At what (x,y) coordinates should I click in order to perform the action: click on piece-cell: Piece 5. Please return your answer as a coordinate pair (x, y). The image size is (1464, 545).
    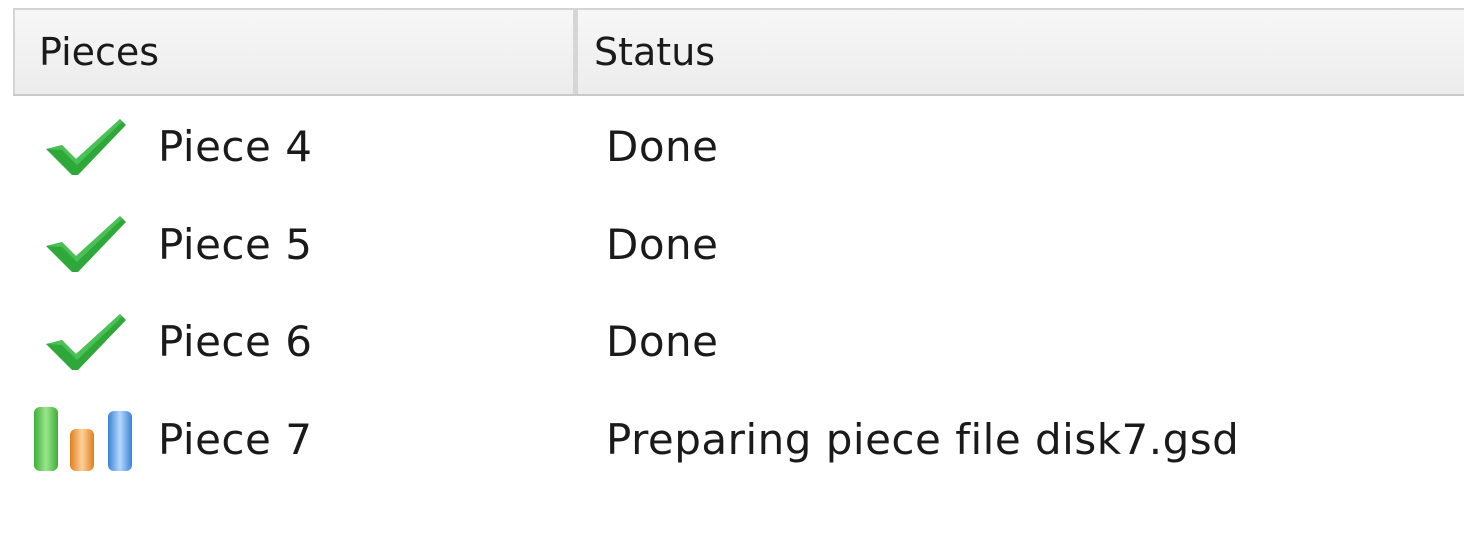
    Looking at the image, I should click on (171, 245).